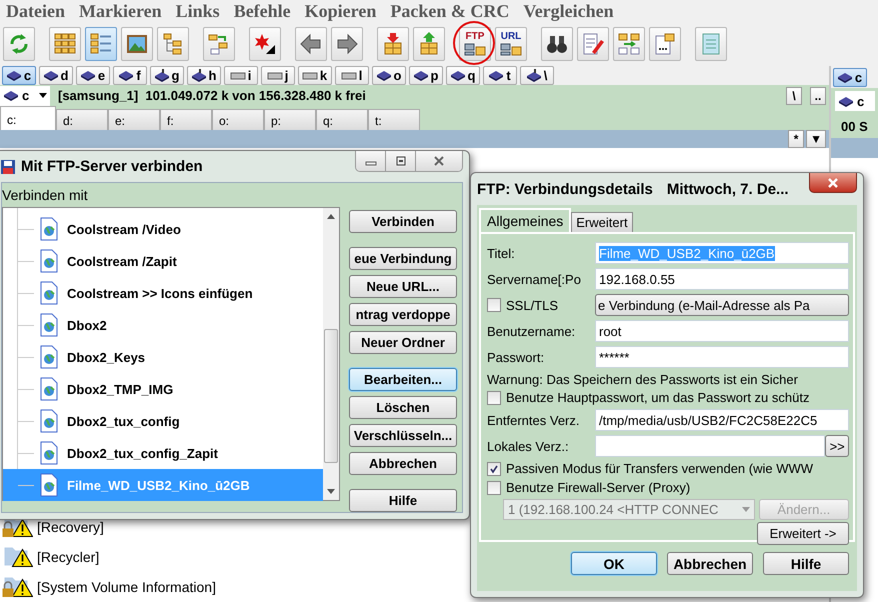 The image size is (878, 602). I want to click on tab: Erweitert, so click(602, 222).